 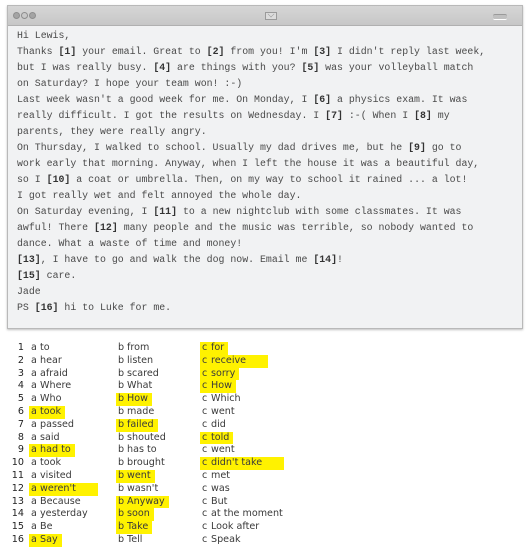 I want to click on option-c-selected: c for, so click(x=214, y=348).